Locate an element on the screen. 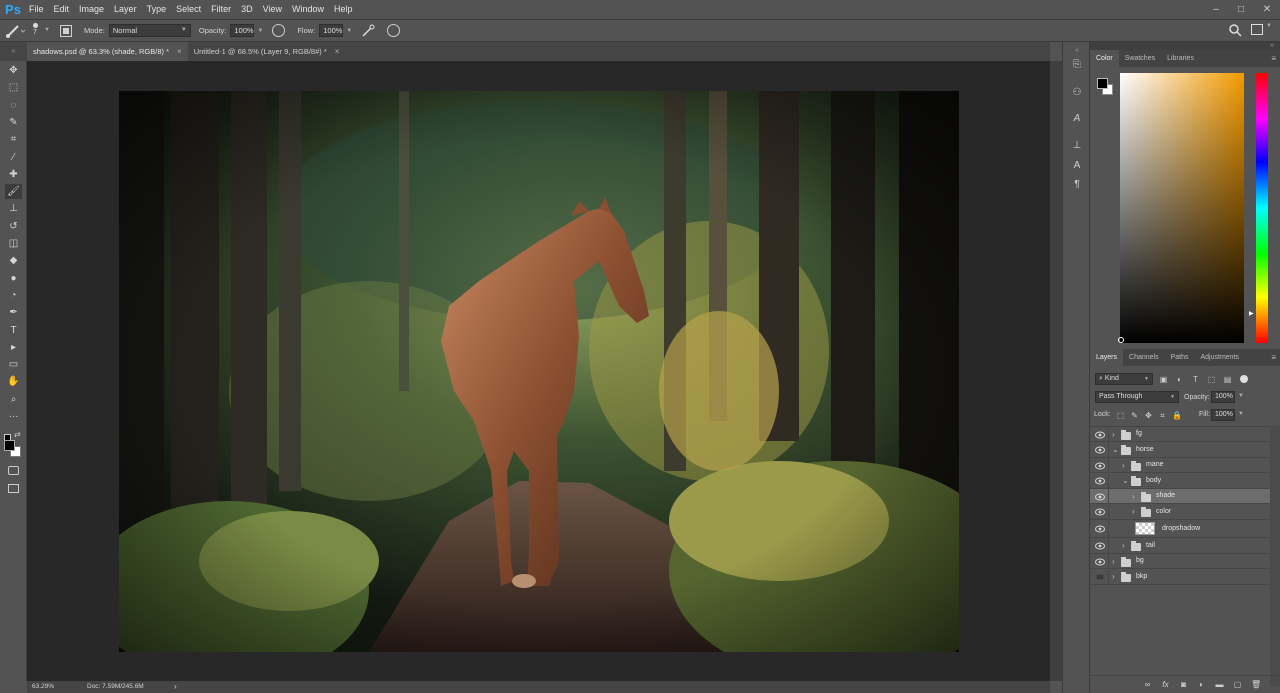 This screenshot has height=693, width=1280. lock-all-icon: 🔒 is located at coordinates (1177, 415).